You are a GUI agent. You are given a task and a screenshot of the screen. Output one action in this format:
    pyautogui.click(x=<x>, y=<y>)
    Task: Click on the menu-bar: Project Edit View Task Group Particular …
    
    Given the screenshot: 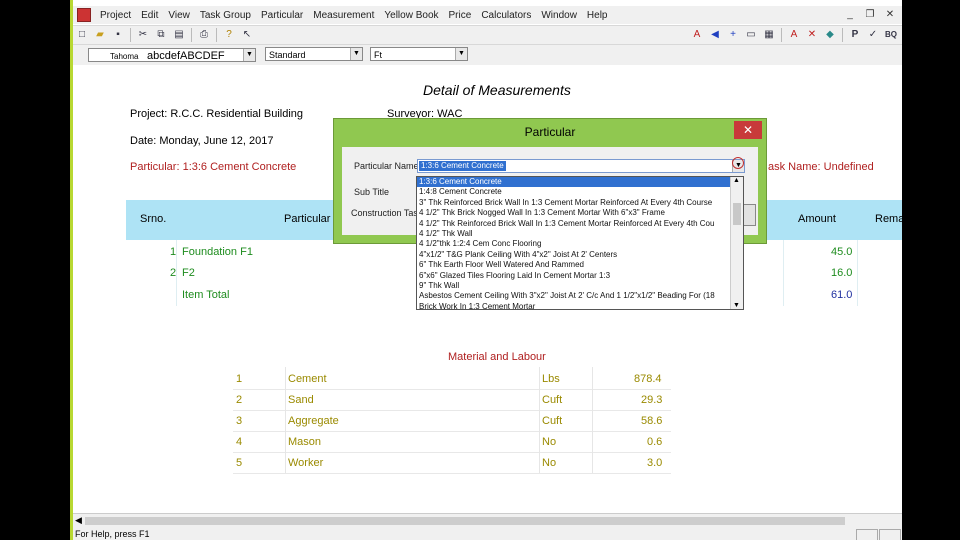 What is the action you would take?
    pyautogui.click(x=487, y=15)
    